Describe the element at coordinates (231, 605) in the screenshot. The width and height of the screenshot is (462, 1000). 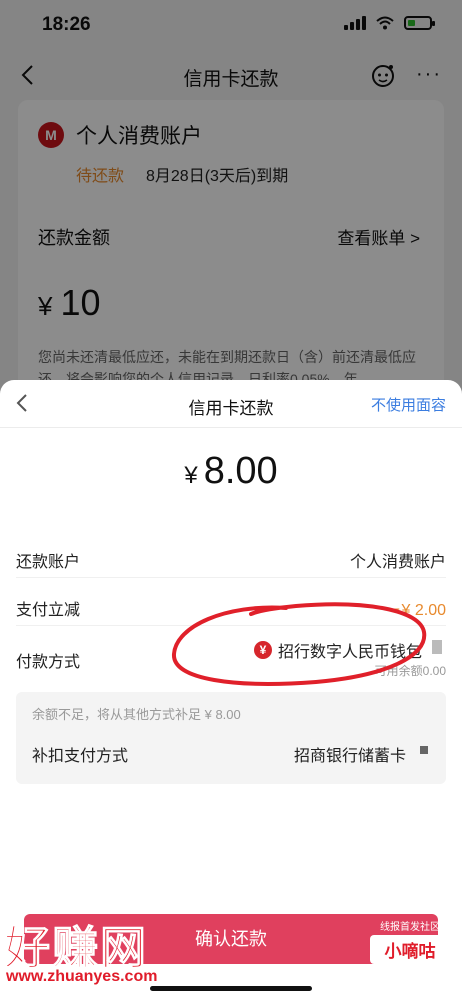
I see `discount-row: 支付立减 －¥ 2.00` at that location.